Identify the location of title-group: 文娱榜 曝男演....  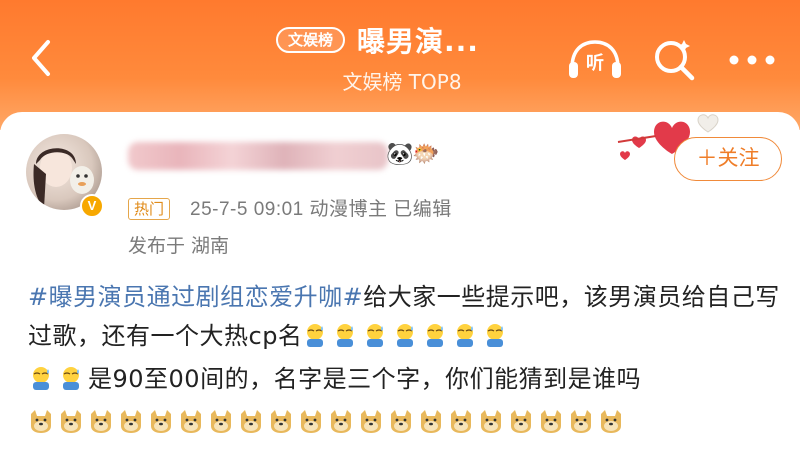
(377, 40).